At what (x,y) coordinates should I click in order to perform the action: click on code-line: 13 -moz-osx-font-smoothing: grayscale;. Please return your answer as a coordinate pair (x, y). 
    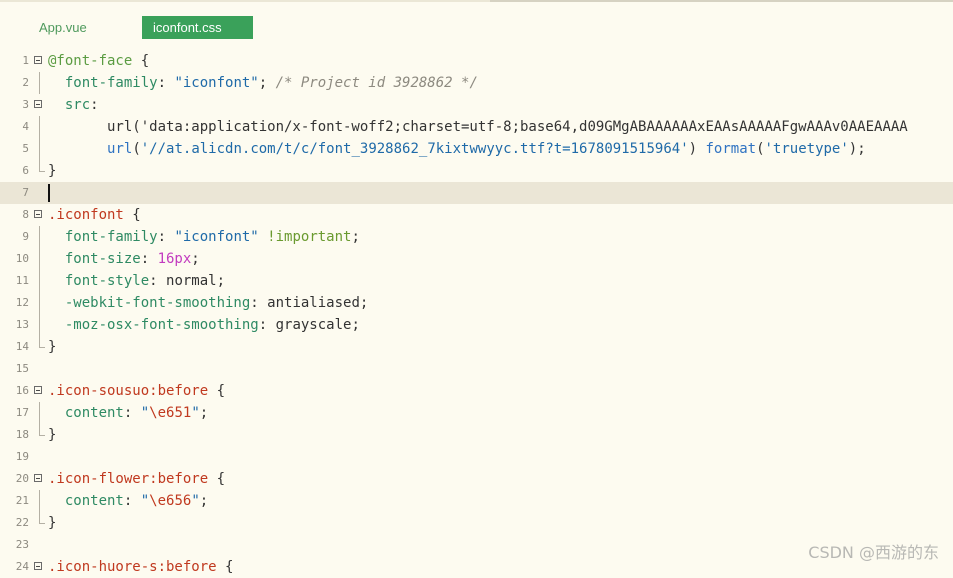
    Looking at the image, I should click on (476, 325).